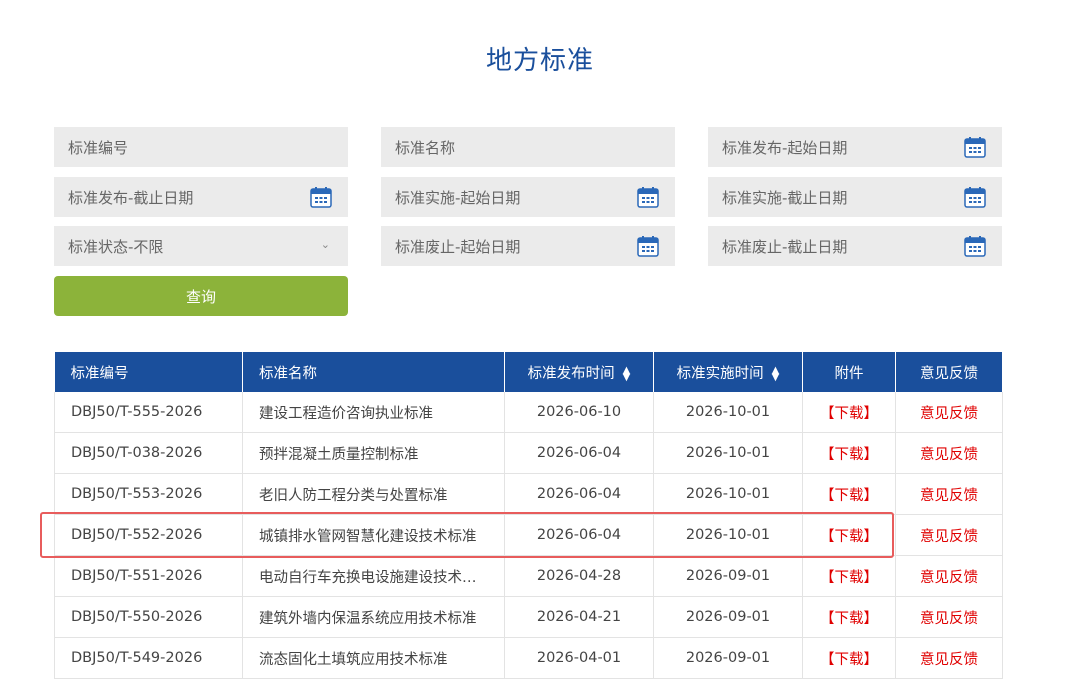  I want to click on std-name-cell-td: 预拌混凝土质量控制标准, so click(373, 453).